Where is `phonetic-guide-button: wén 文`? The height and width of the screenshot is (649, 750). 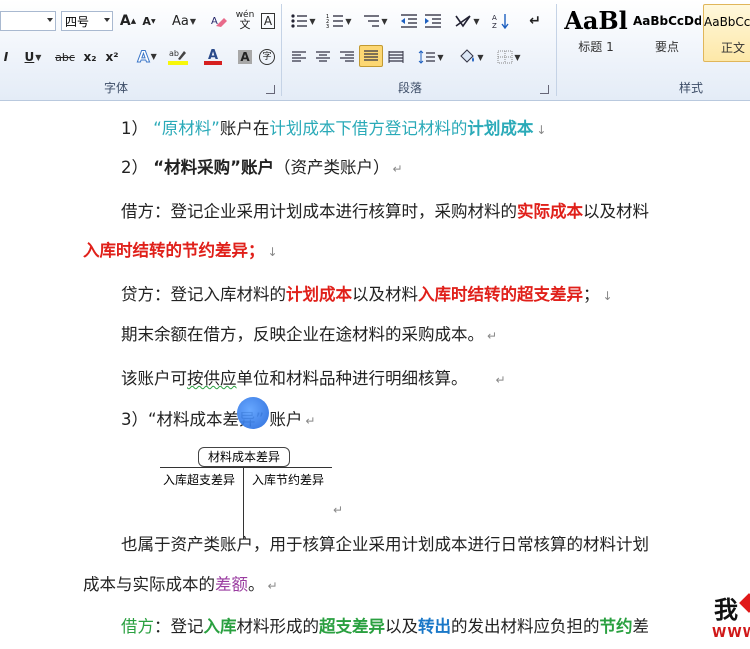
phonetic-guide-button: wén 文 is located at coordinates (245, 20).